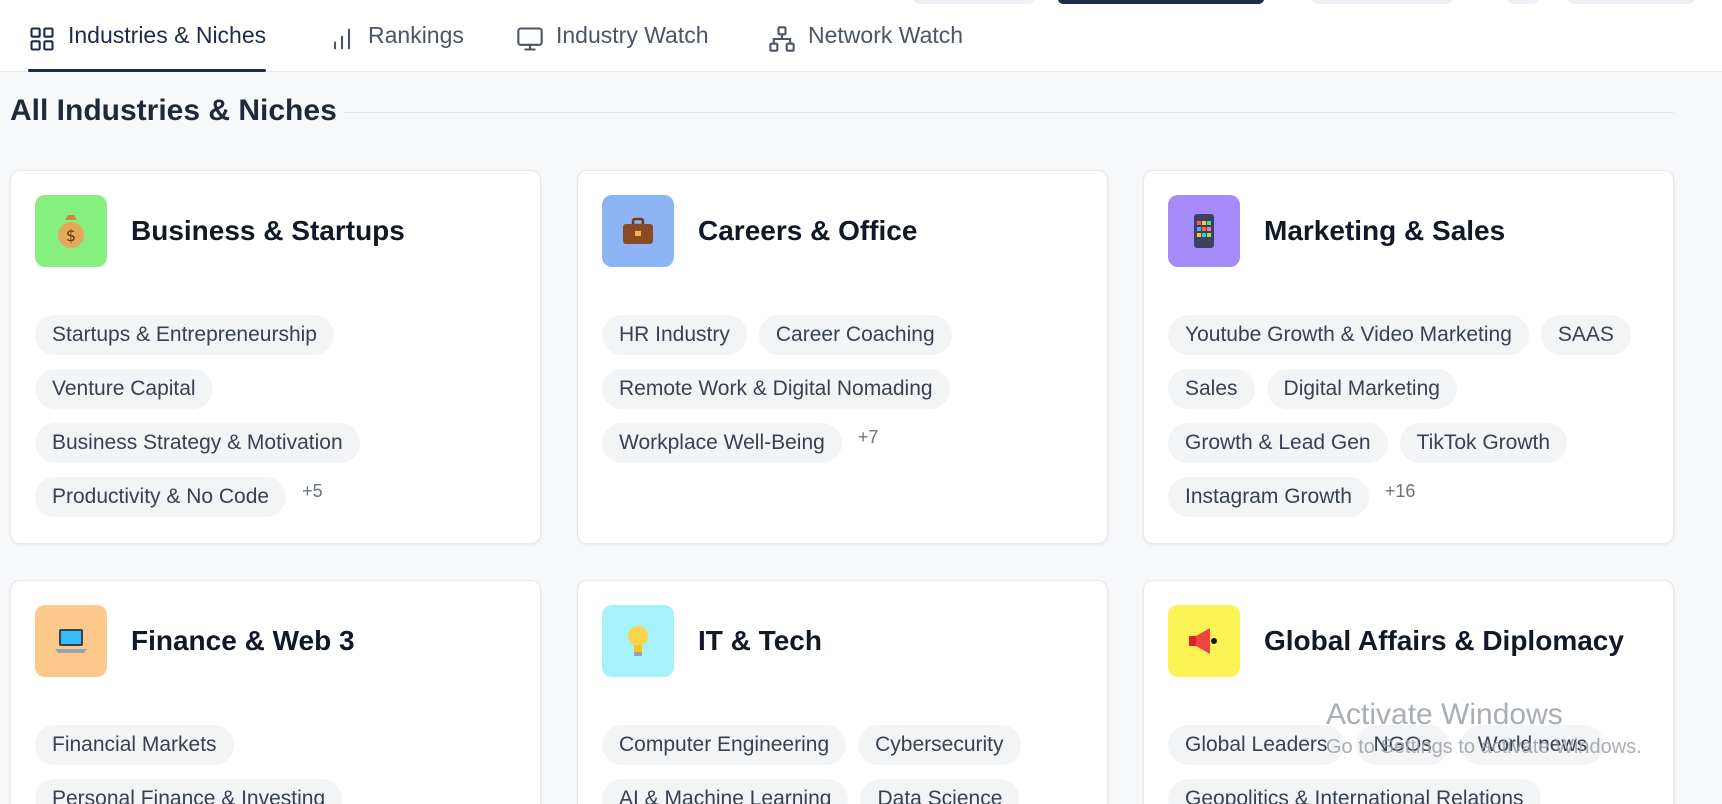 This screenshot has height=804, width=1722. Describe the element at coordinates (722, 443) in the screenshot. I see `niche-tag: Workplace Well-Being` at that location.